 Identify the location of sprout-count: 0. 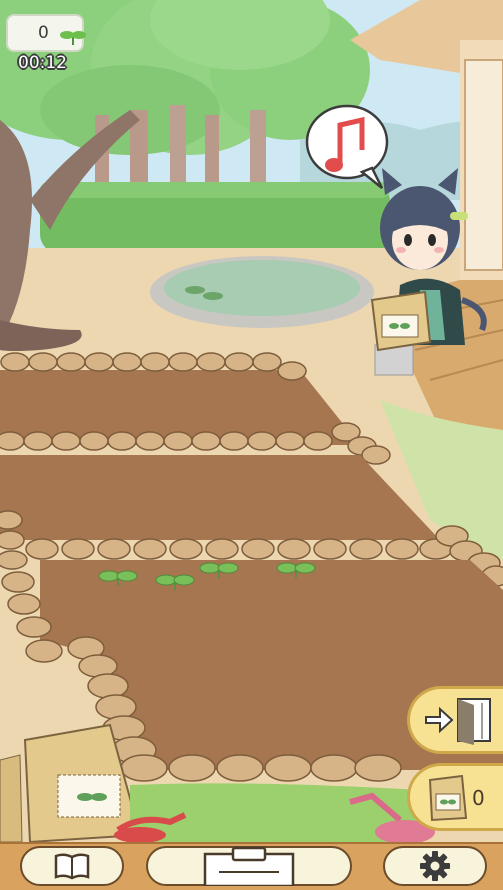
(43, 33).